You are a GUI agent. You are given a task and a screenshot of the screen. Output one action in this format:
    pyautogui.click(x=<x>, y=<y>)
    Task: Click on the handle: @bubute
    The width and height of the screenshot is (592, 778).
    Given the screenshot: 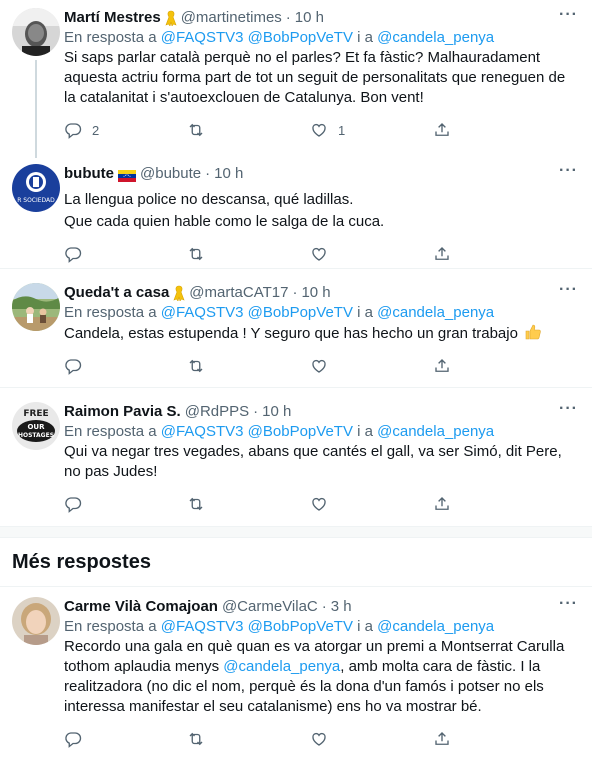 What is the action you would take?
    pyautogui.click(x=170, y=174)
    